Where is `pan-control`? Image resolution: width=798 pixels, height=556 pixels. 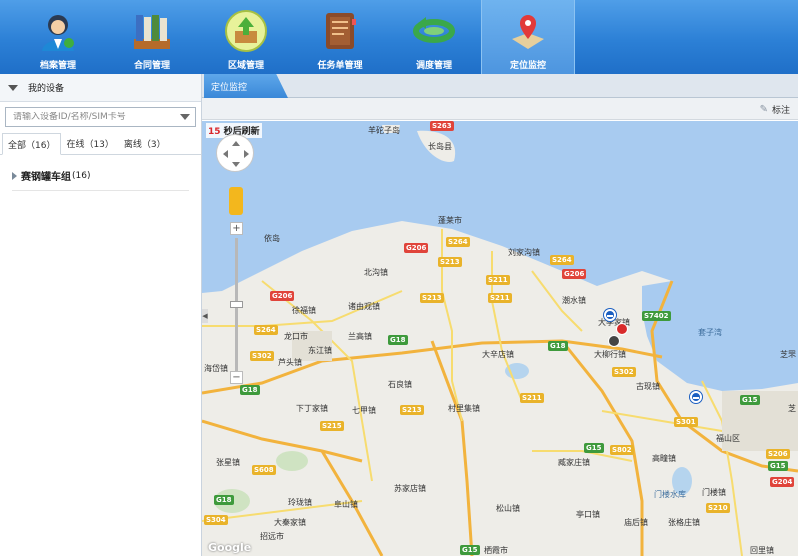
pan-control is located at coordinates (235, 153).